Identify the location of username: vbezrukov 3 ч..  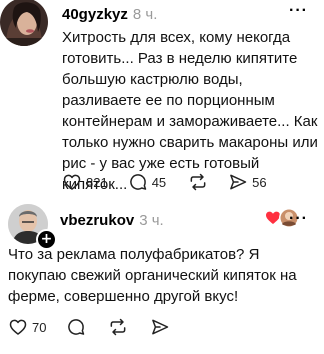
(112, 220).